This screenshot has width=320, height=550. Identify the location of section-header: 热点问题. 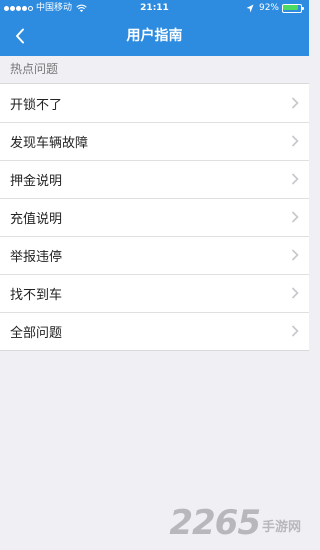
(34, 69).